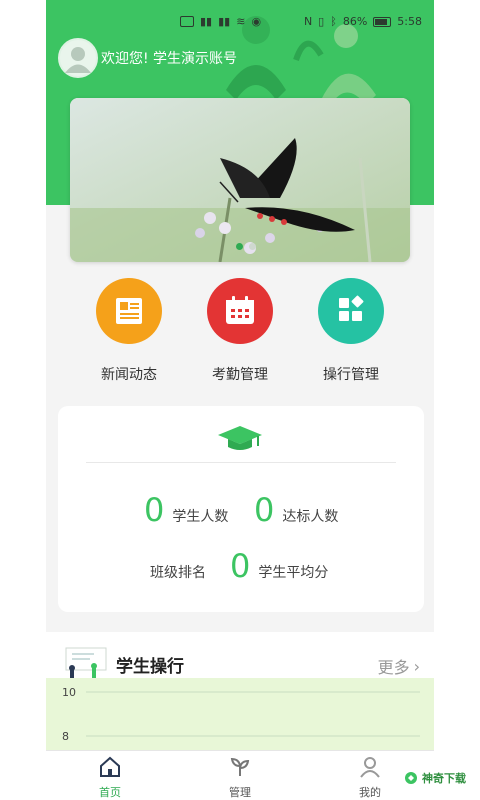 The height and width of the screenshot is (800, 480). I want to click on signal2-icon: ▮▮, so click(224, 21).